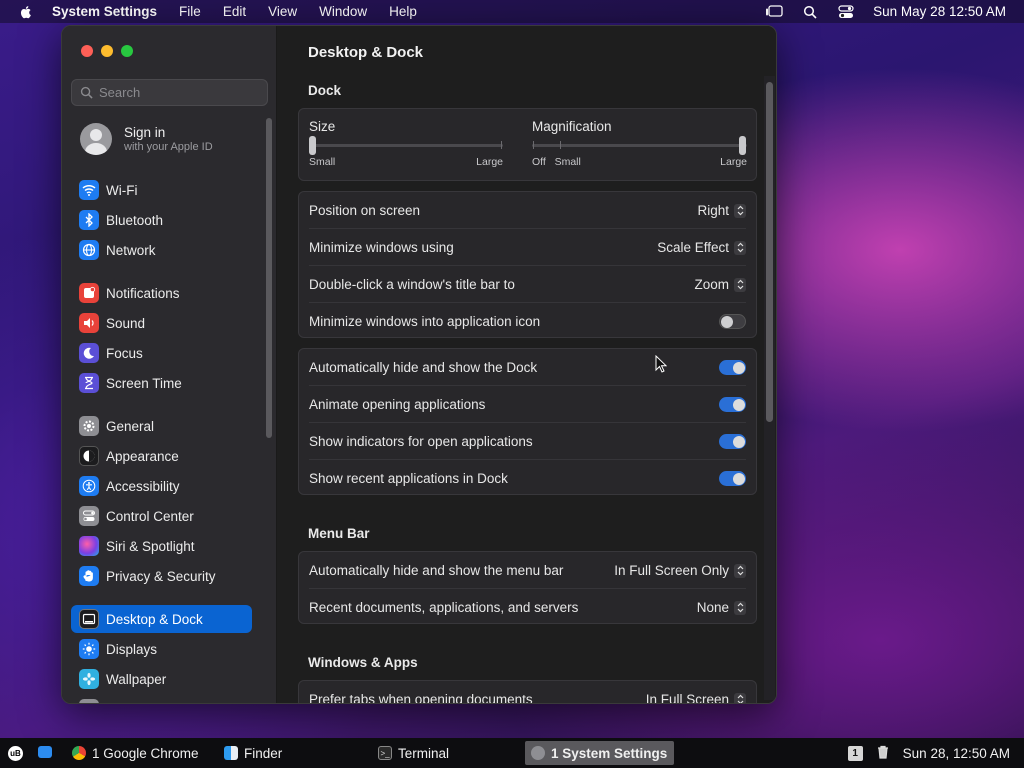 Image resolution: width=1024 pixels, height=768 pixels. What do you see at coordinates (161, 649) in the screenshot?
I see `sidebar-item-displays: Displays` at bounding box center [161, 649].